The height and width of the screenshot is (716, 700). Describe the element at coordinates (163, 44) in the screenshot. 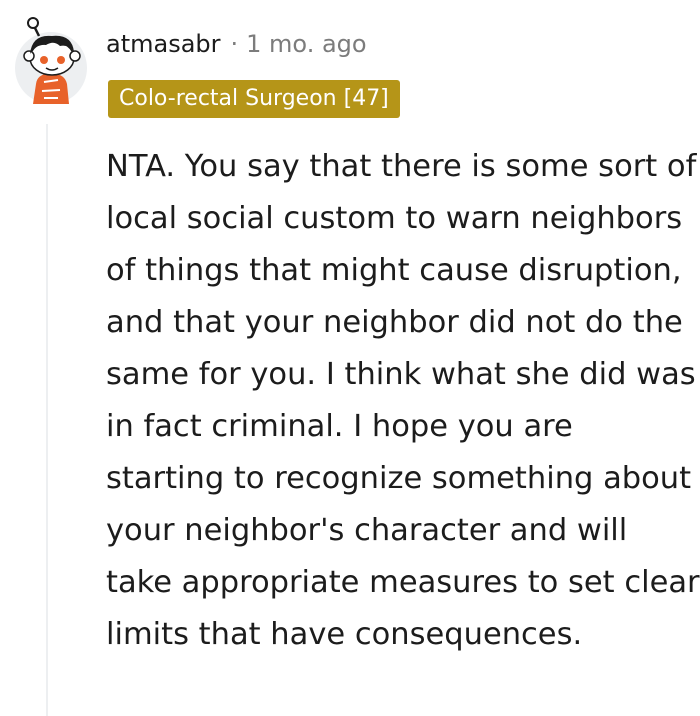

I see `username-link: atmasabr` at that location.